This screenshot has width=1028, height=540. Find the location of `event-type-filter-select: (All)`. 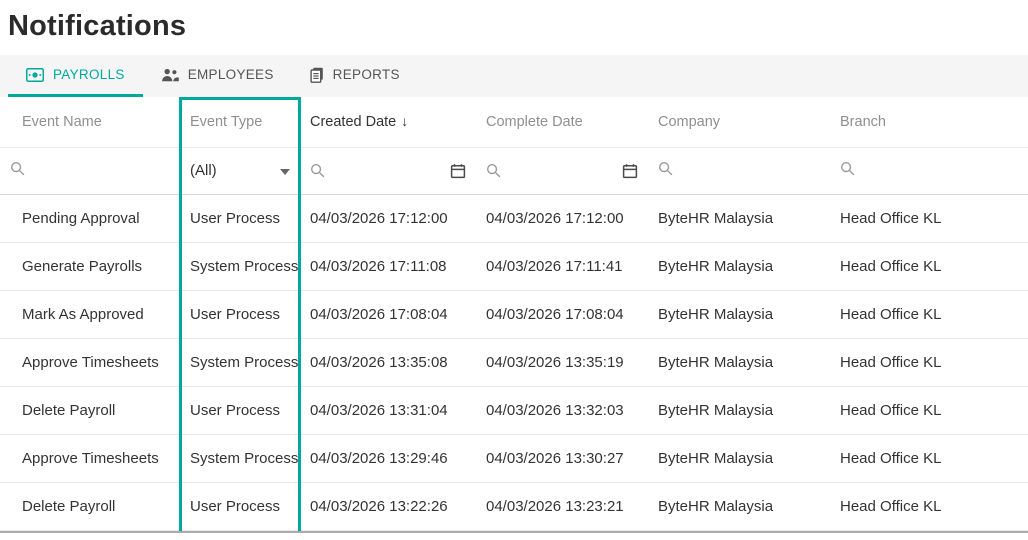

event-type-filter-select: (All) is located at coordinates (240, 170).